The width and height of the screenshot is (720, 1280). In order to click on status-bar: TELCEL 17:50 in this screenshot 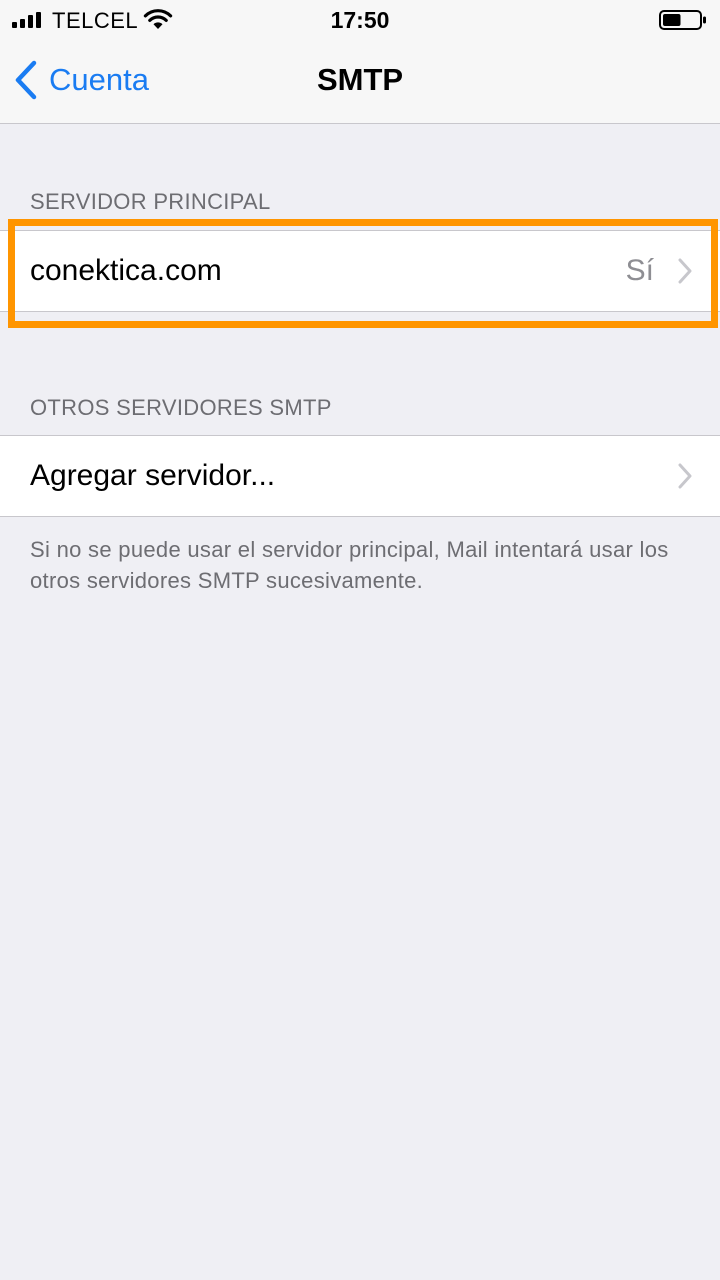, I will do `click(360, 20)`.